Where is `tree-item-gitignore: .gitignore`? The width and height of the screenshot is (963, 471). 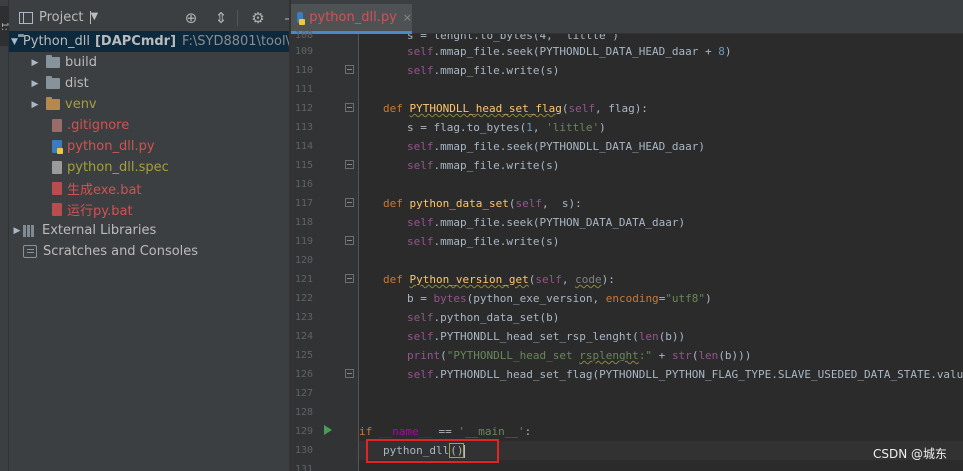
tree-item-gitignore: .gitignore is located at coordinates (149, 125).